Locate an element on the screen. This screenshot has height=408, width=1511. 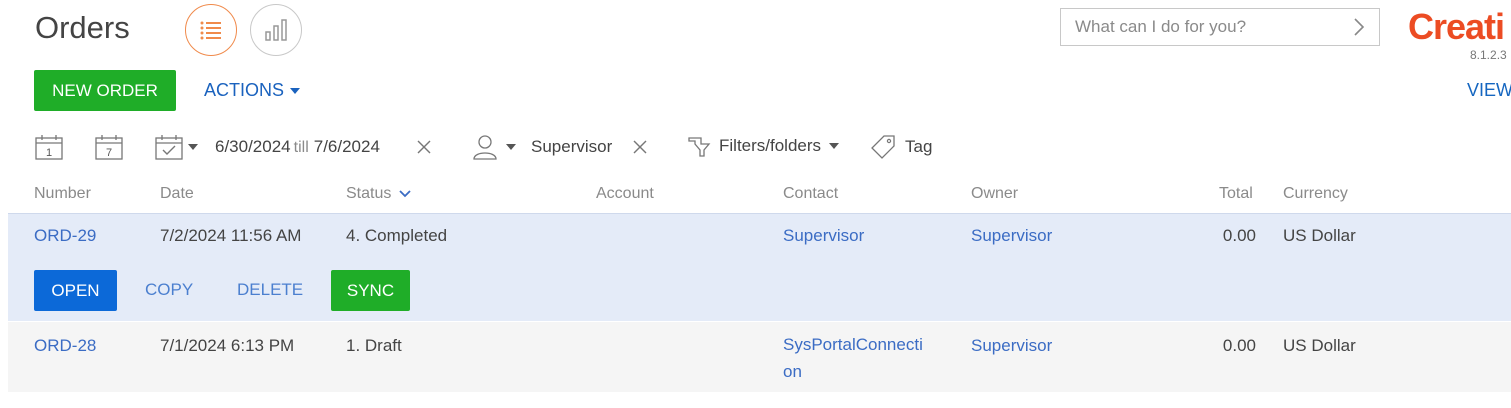
date-range: 6/30/2024 till 7/6/2024 is located at coordinates (297, 147).